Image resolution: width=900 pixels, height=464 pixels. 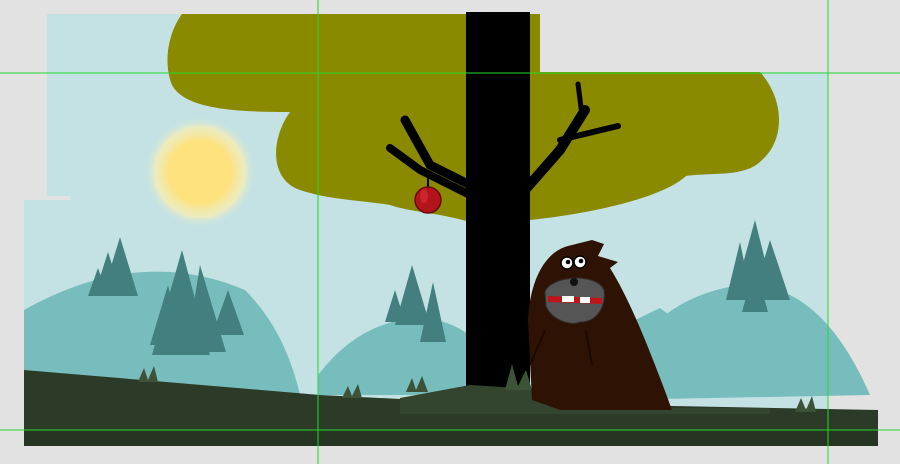 I want to click on apple-body, so click(x=428, y=200).